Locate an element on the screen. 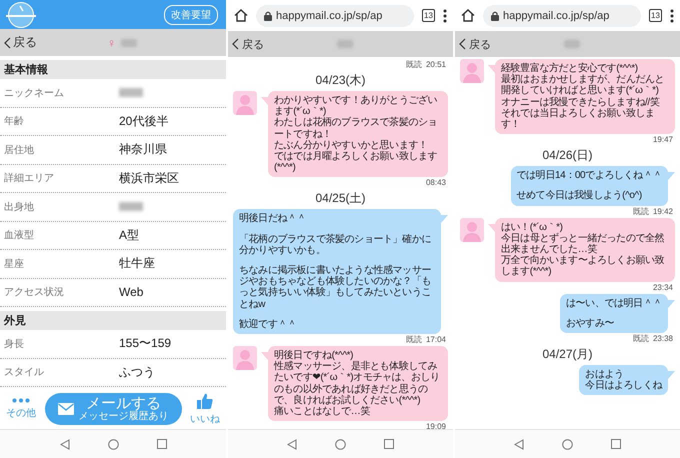 The image size is (680, 458). field-value: 神奈川県 is located at coordinates (143, 149).